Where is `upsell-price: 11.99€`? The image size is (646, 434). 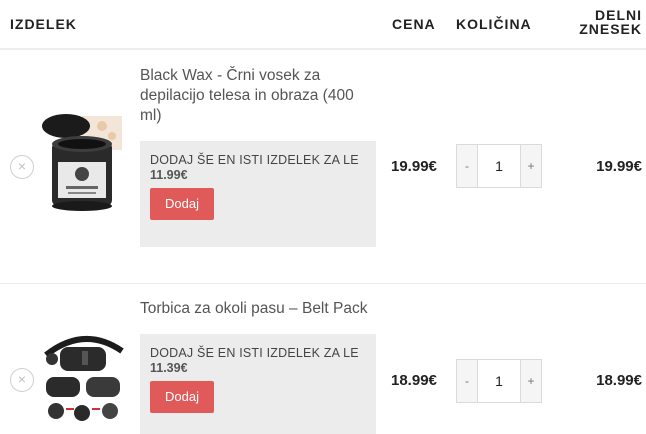
upsell-price: 11.99€ is located at coordinates (169, 175).